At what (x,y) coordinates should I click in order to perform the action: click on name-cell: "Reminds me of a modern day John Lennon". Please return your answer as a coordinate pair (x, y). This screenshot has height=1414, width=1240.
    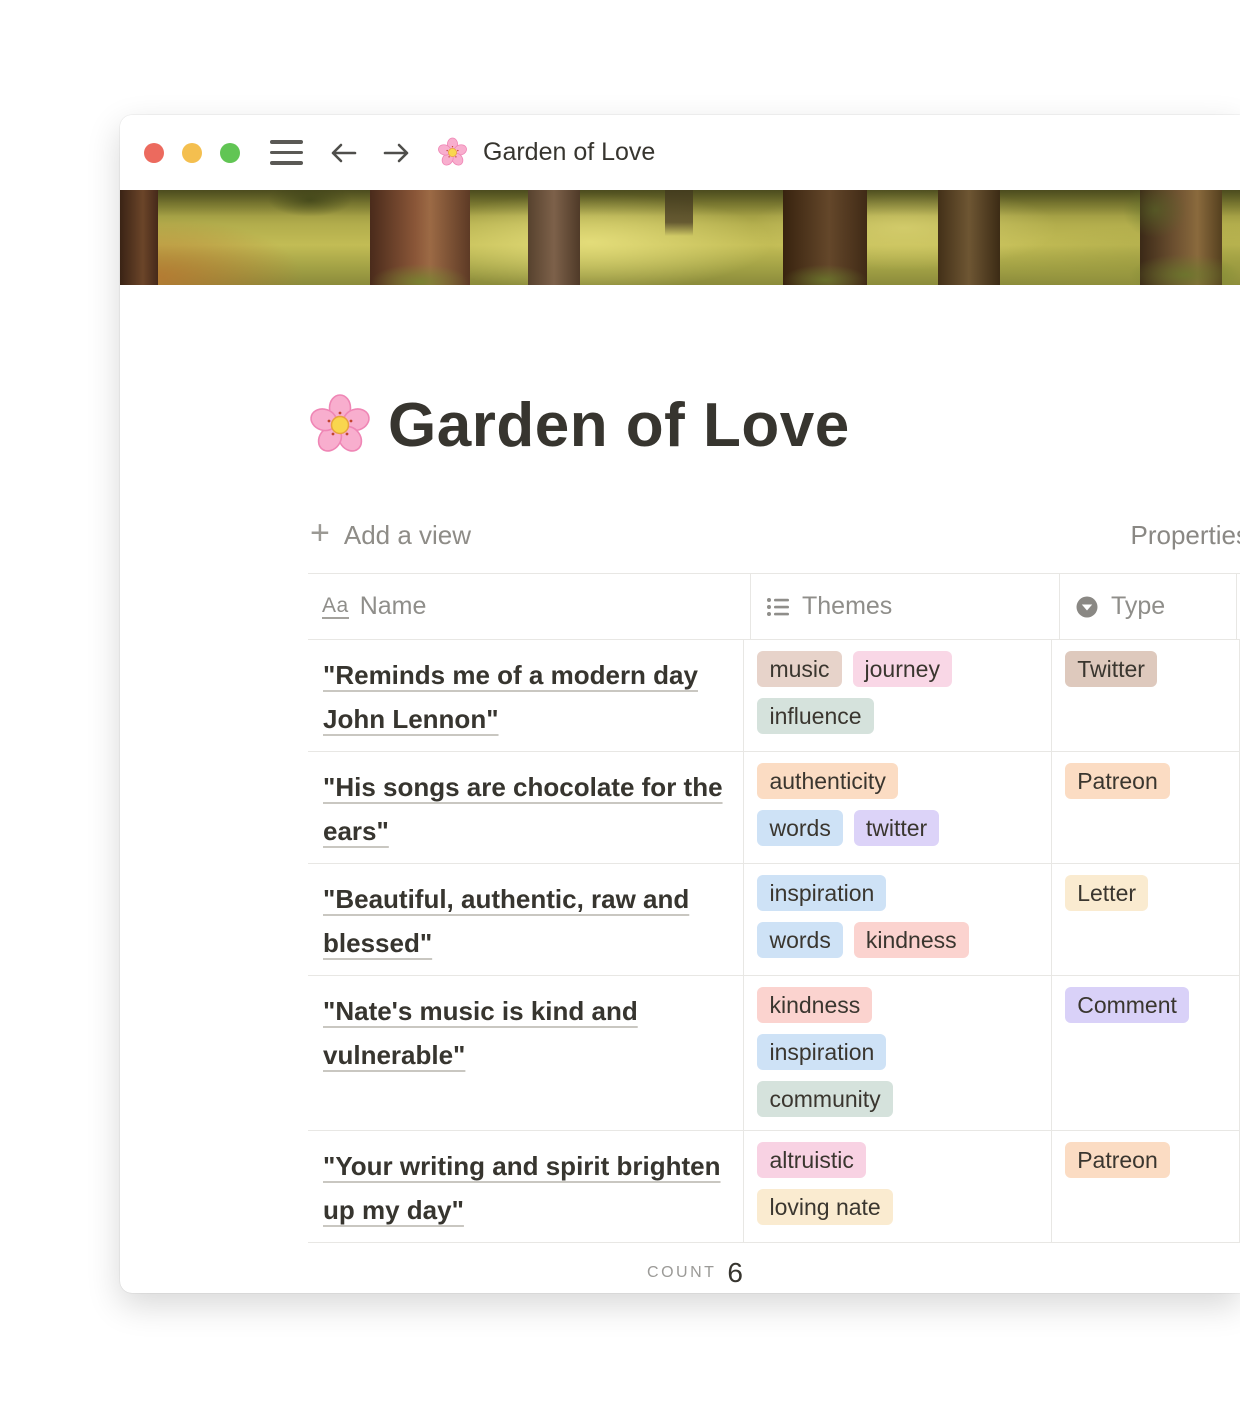
    Looking at the image, I should click on (526, 695).